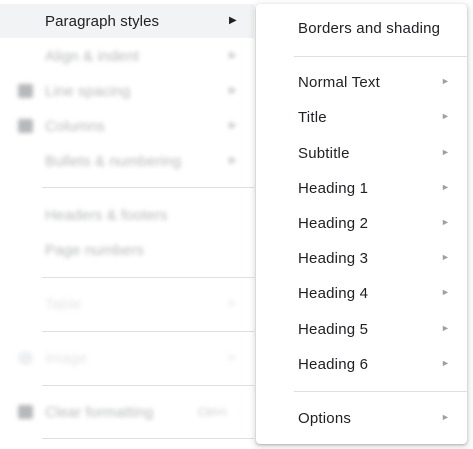 The image size is (473, 449). I want to click on style-item-heading-6: Heading 6 ►, so click(361, 364).